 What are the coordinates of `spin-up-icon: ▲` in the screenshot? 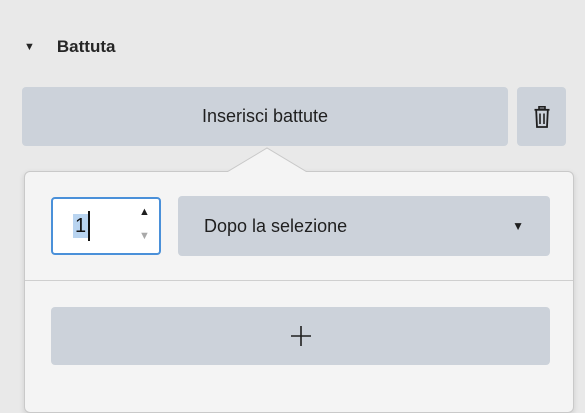 It's located at (144, 212).